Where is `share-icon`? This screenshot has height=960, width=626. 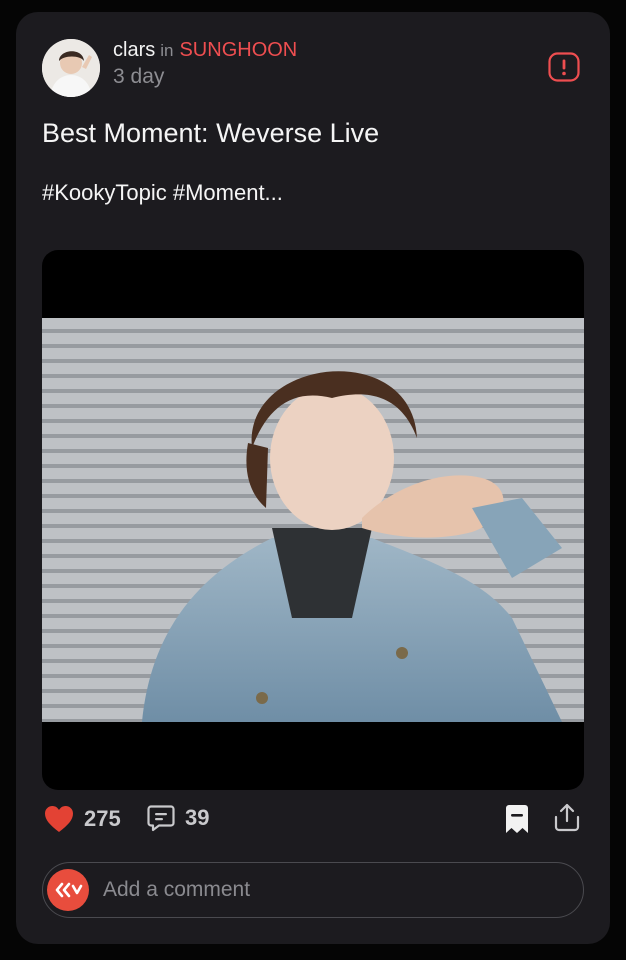
share-icon is located at coordinates (567, 817).